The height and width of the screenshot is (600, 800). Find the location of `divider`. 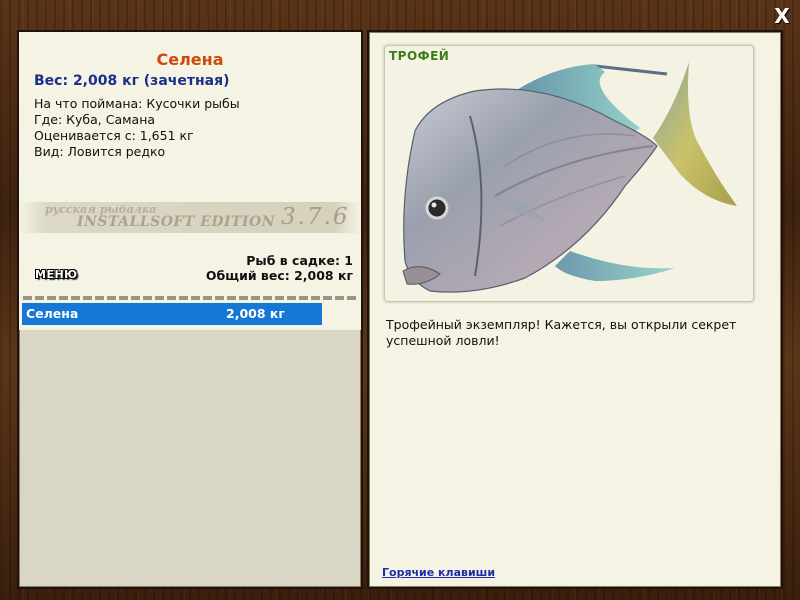

divider is located at coordinates (190, 298).